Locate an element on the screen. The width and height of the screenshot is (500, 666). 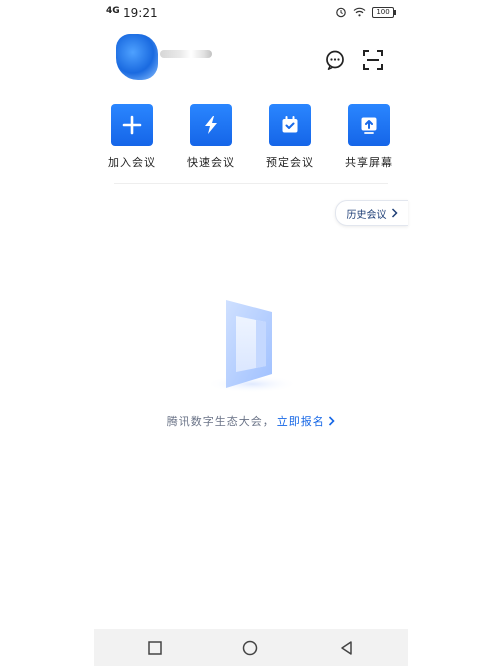
action-label: 加入会议 is located at coordinates (132, 162).